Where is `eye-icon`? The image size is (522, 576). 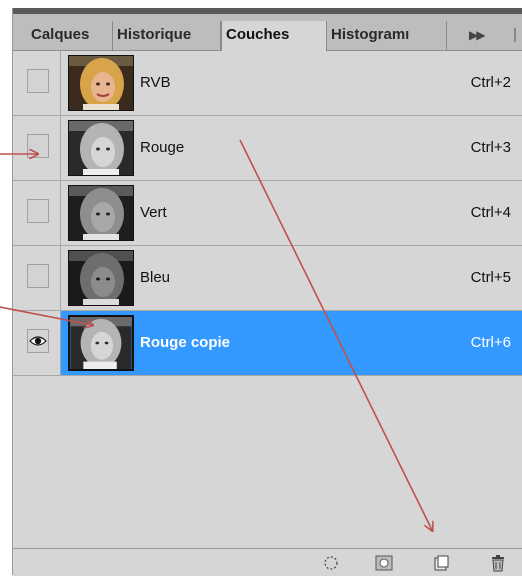 eye-icon is located at coordinates (38, 341).